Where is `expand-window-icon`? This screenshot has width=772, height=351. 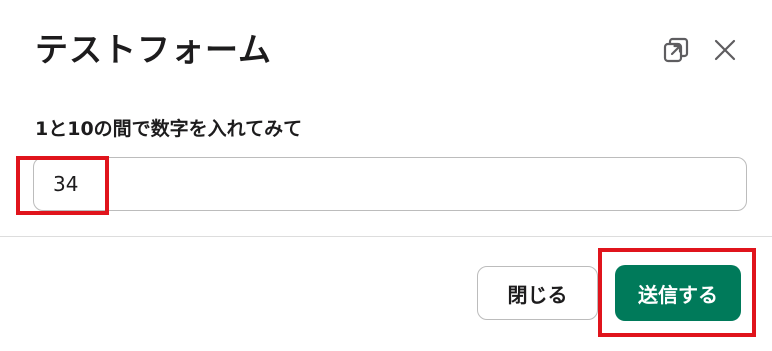
expand-window-icon is located at coordinates (676, 50).